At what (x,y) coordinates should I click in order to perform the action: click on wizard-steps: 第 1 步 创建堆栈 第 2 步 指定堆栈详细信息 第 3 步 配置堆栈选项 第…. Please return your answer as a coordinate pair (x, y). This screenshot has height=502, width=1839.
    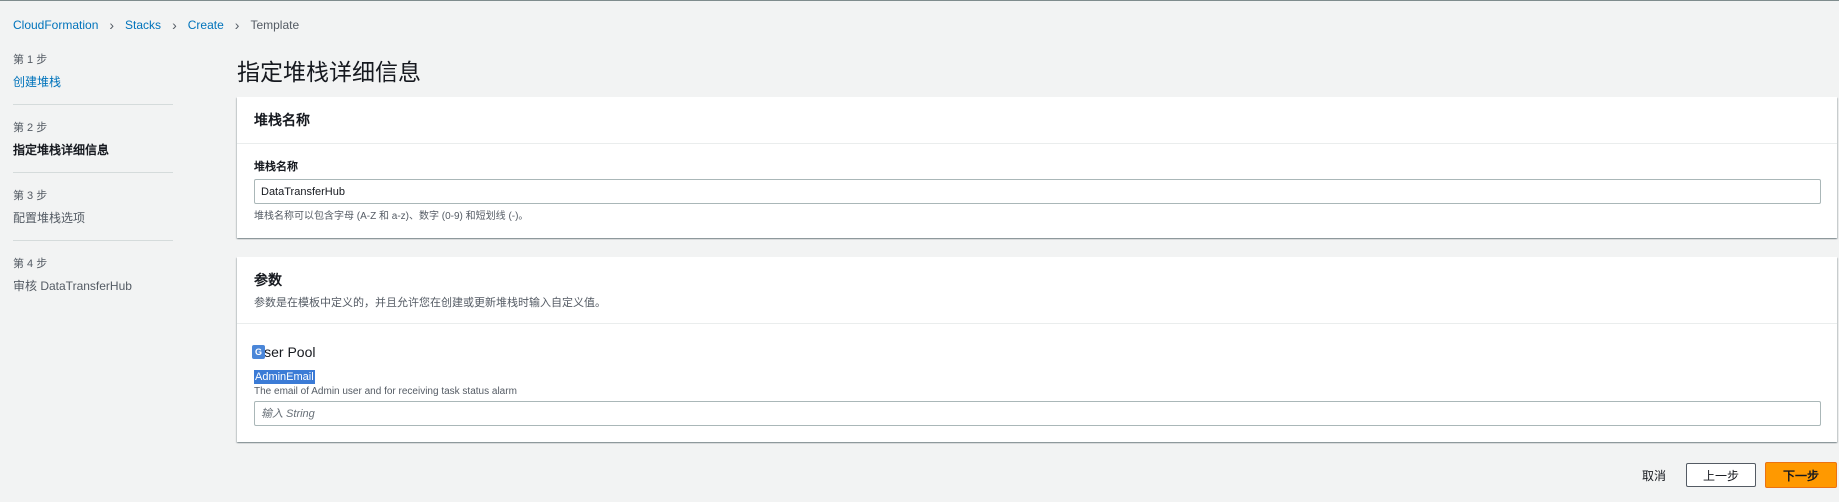
    Looking at the image, I should click on (93, 186).